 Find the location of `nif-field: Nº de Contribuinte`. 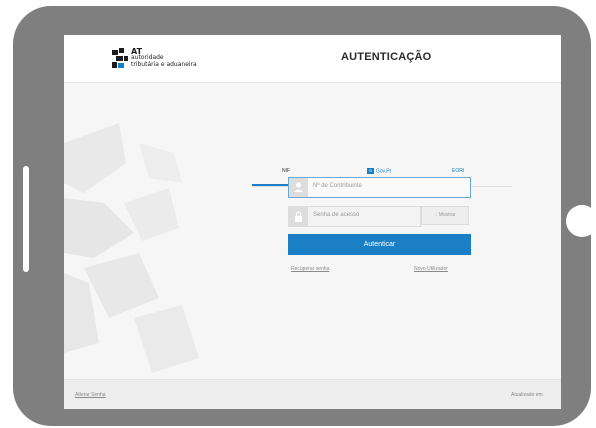

nif-field: Nº de Contribuinte is located at coordinates (379, 187).